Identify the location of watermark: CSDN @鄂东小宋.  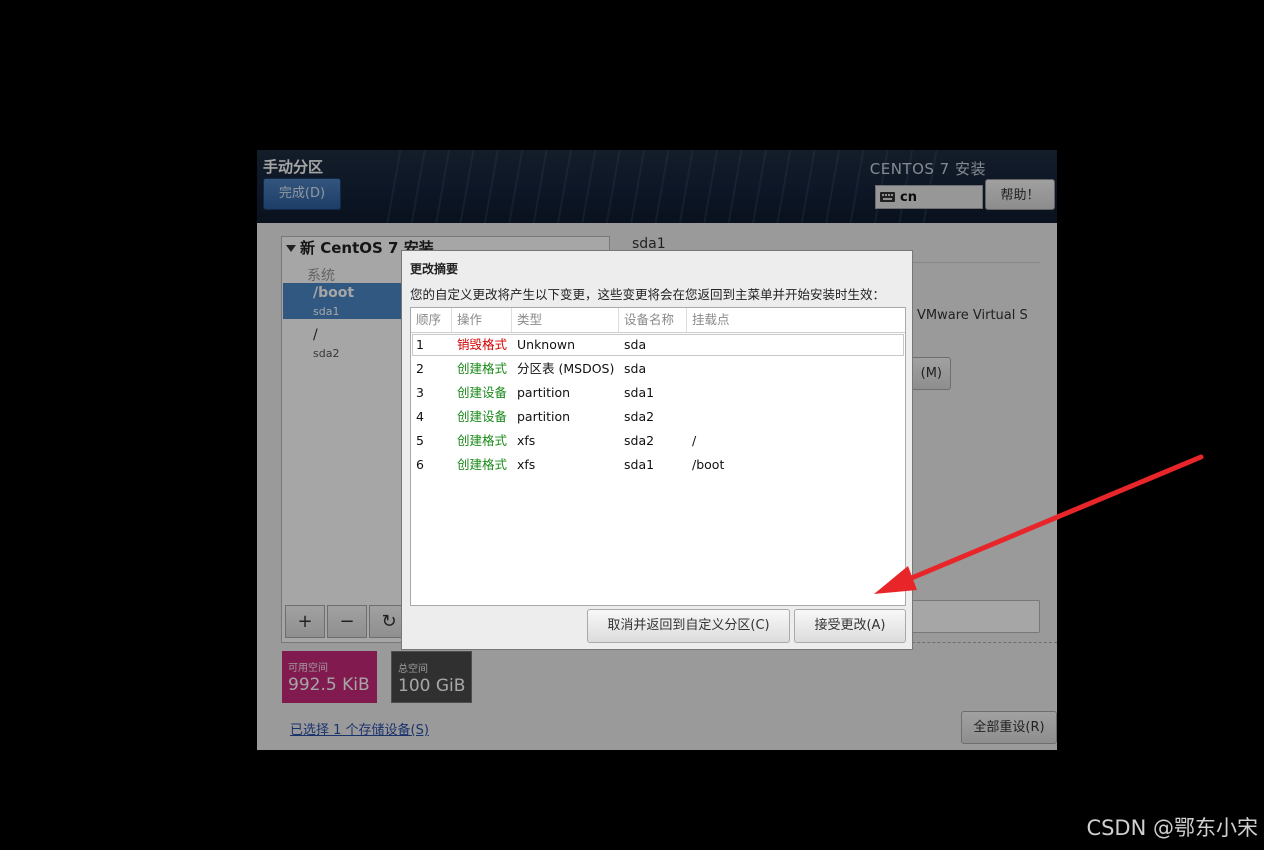
(1172, 828).